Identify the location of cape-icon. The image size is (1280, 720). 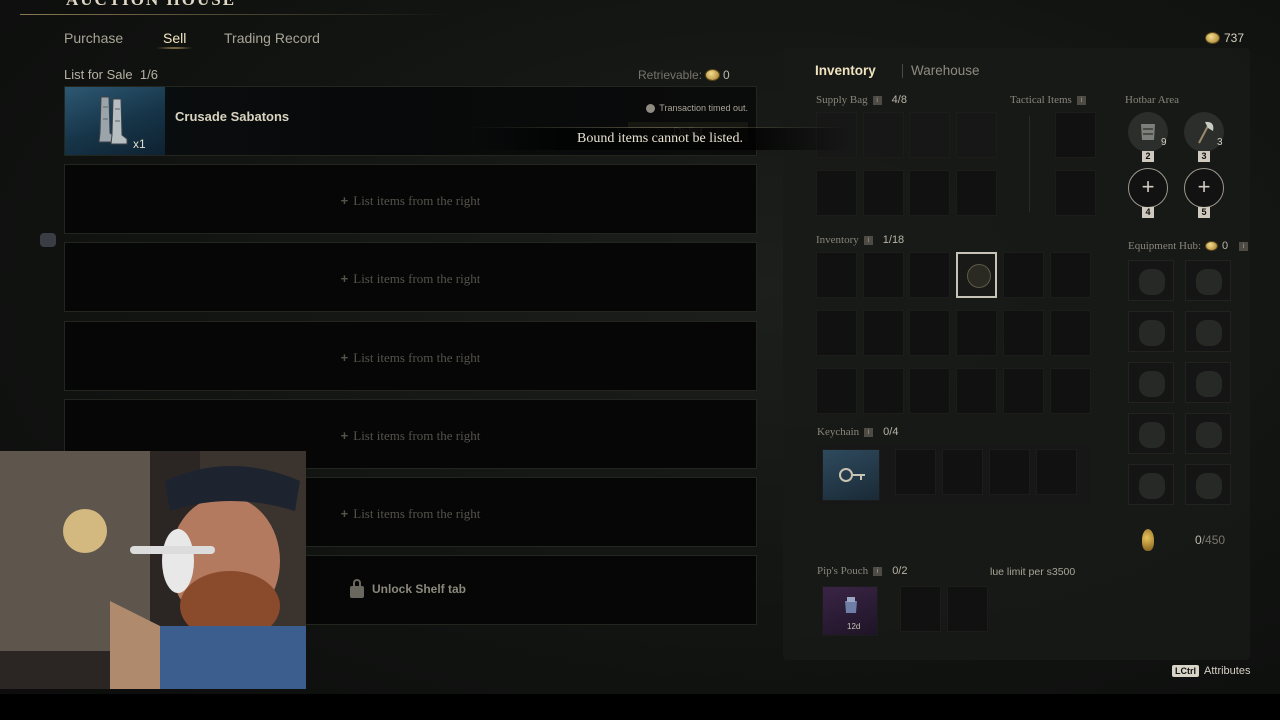
(1152, 486).